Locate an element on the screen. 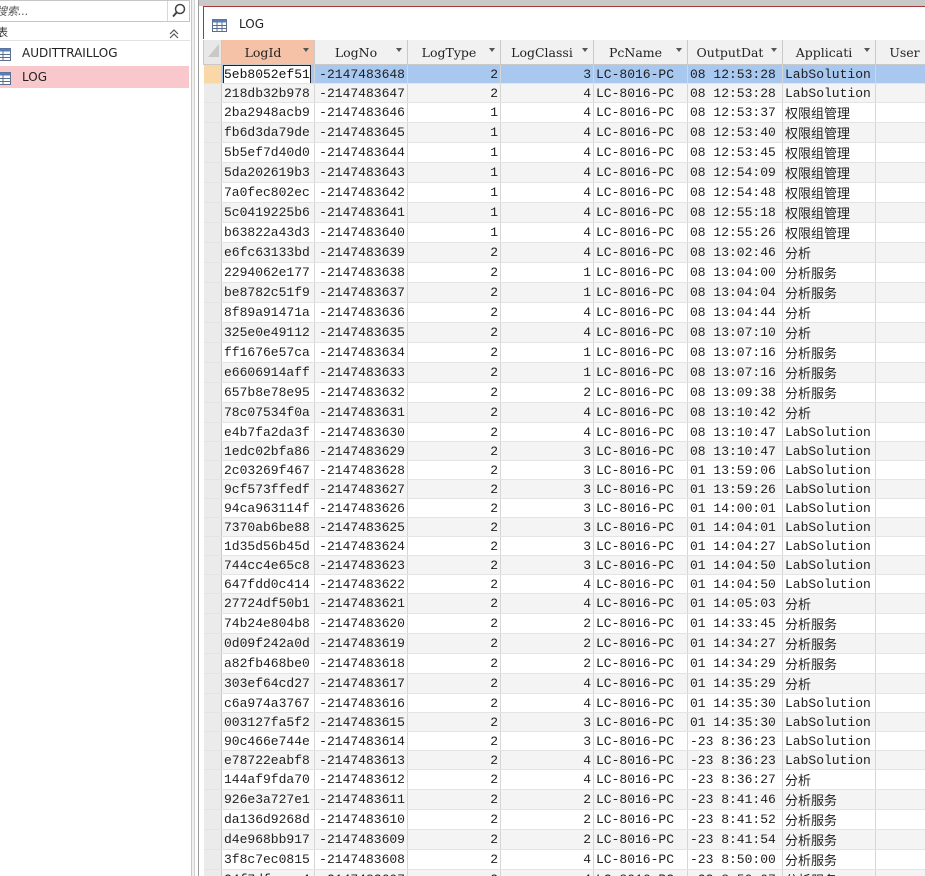 The width and height of the screenshot is (925, 876). cell-outputdat: 08 13:07:16 is located at coordinates (735, 352).